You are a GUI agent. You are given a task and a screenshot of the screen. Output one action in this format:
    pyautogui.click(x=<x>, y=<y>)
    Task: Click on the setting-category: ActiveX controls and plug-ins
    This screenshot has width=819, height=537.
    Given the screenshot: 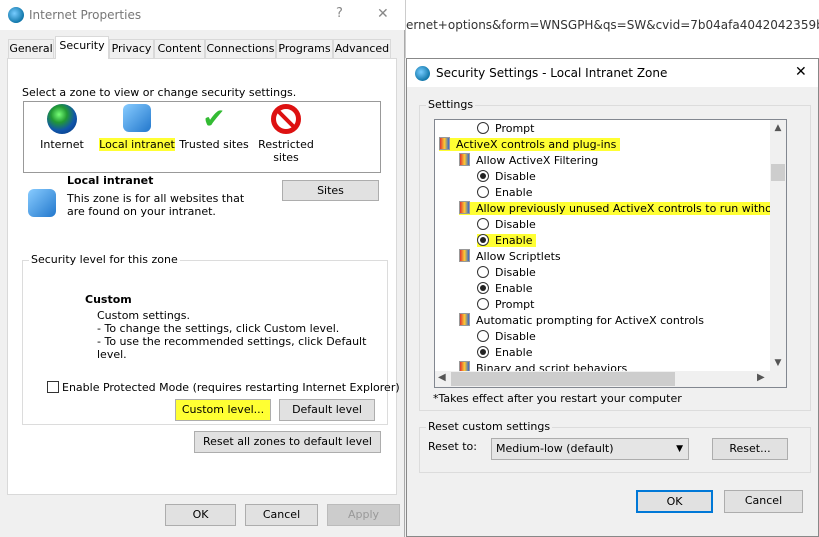 What is the action you would take?
    pyautogui.click(x=530, y=145)
    